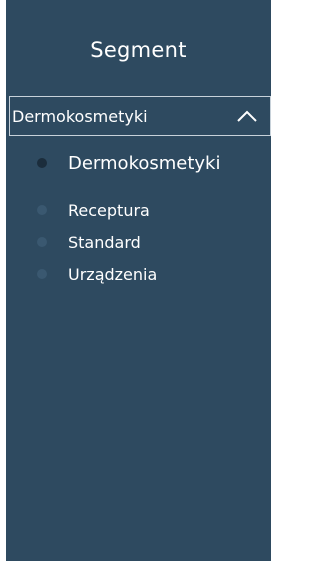 The height and width of the screenshot is (561, 320). Describe the element at coordinates (113, 274) in the screenshot. I see `segment-option-label: Urządzenia` at that location.